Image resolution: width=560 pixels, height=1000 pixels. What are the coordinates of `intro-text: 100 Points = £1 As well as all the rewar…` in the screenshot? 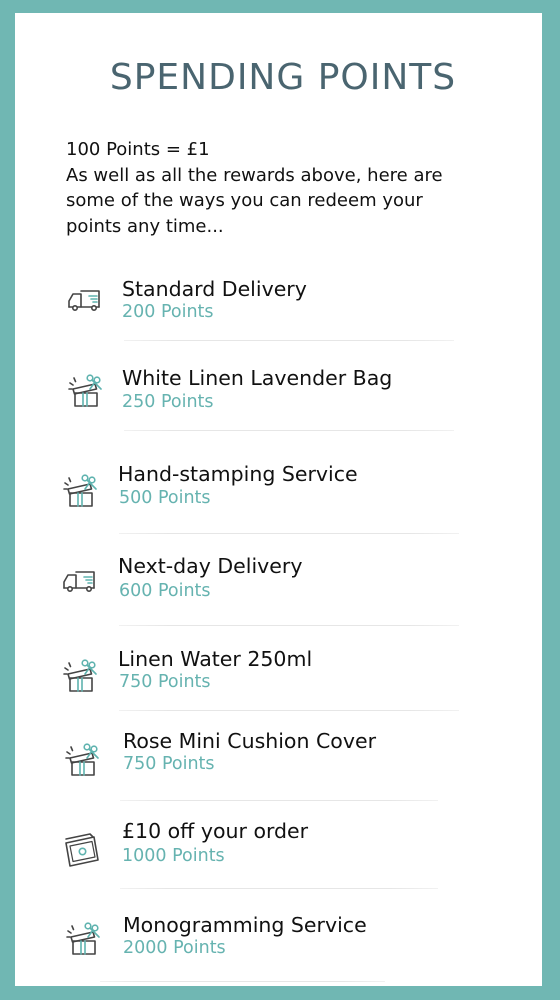 It's located at (256, 188).